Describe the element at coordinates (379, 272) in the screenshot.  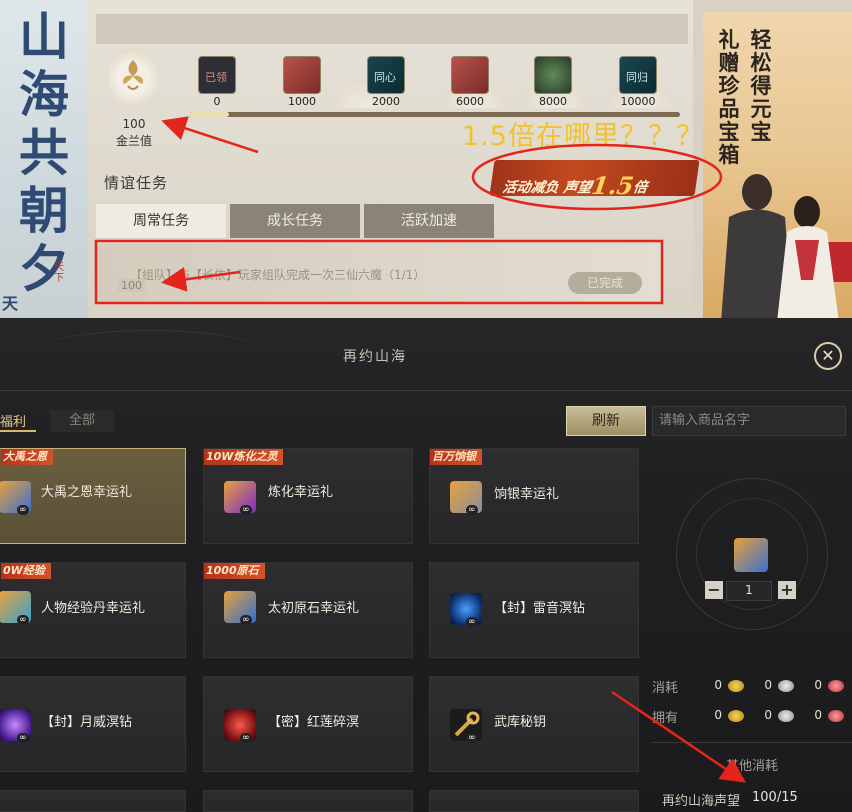
I see `annotation-box` at that location.